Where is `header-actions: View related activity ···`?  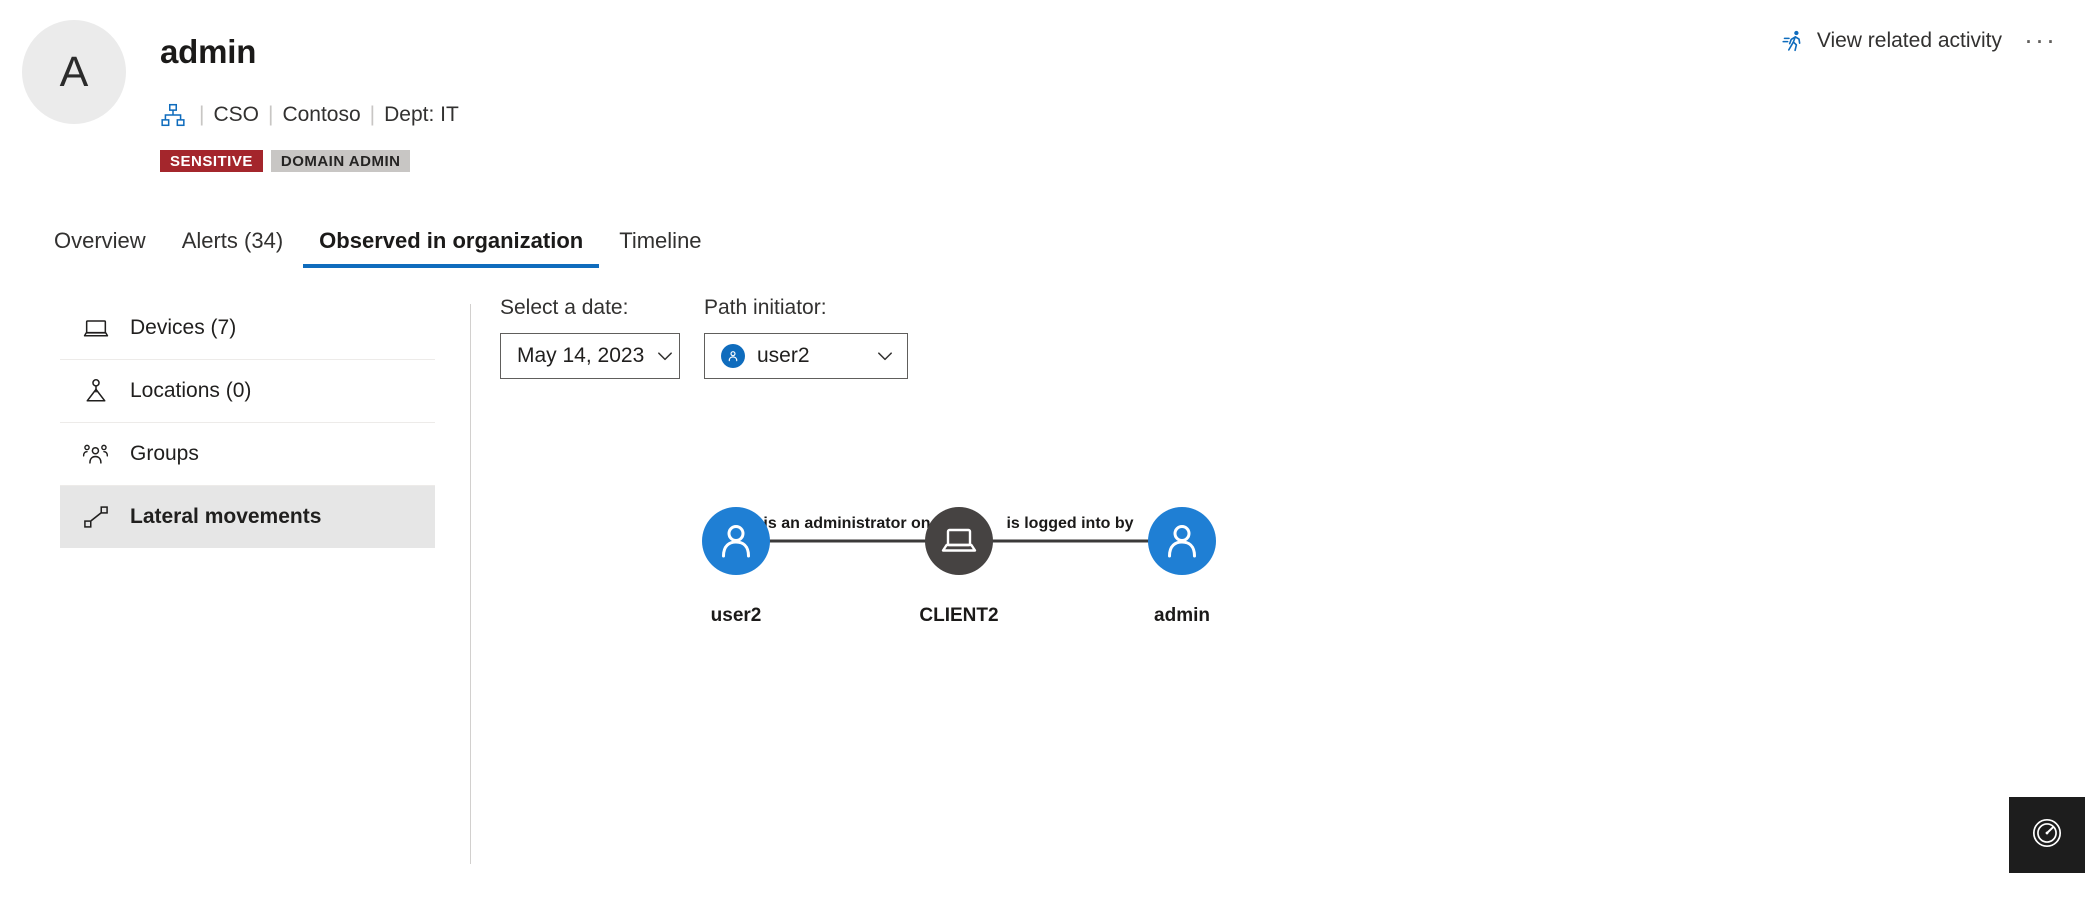
header-actions: View related activity ··· is located at coordinates (1919, 40).